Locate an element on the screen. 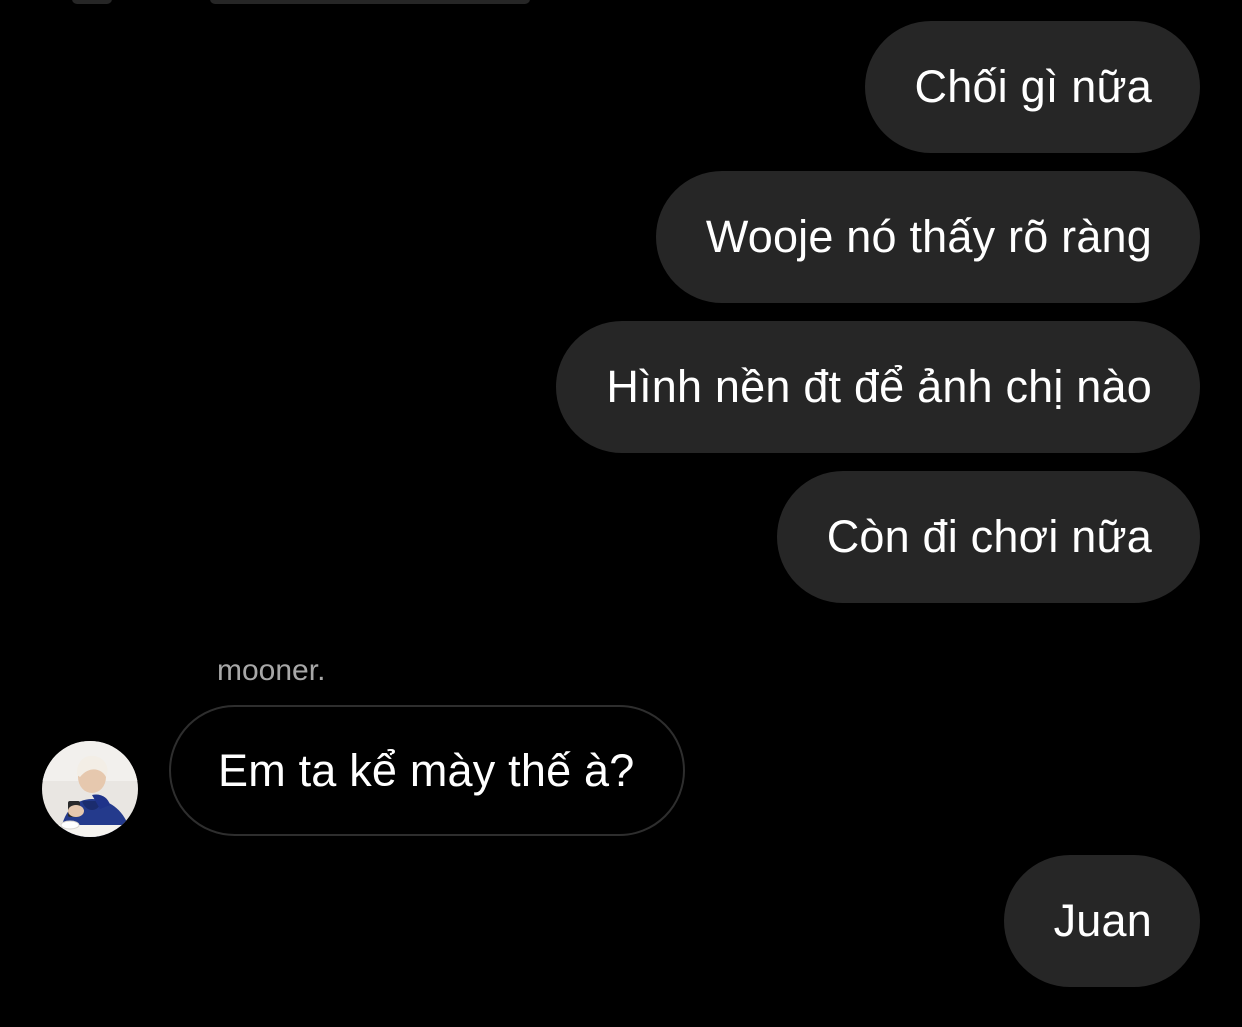 The width and height of the screenshot is (1242, 1027). message-text: Juan is located at coordinates (1102, 920).